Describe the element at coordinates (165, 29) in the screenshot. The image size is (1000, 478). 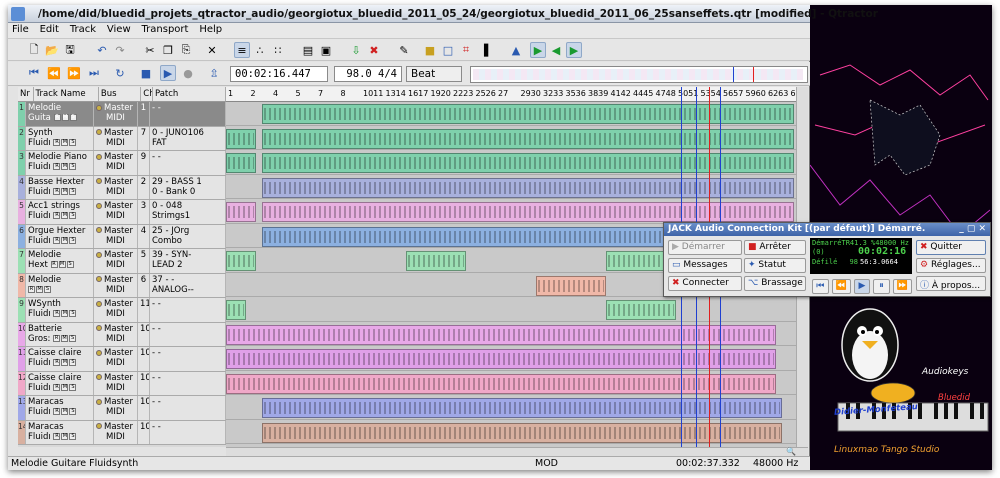
I see `menu-transport: Transport` at that location.